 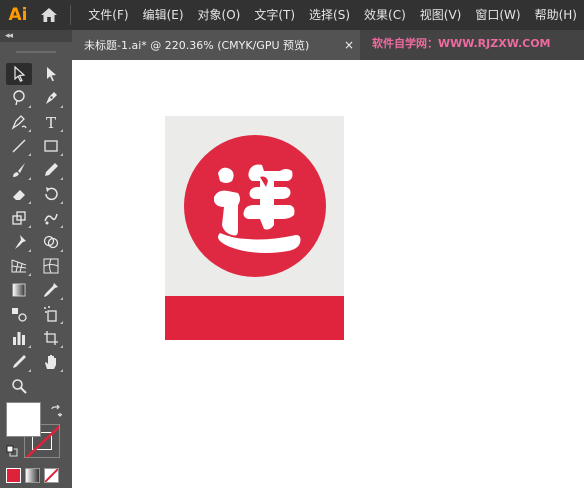 I want to click on rectangle-tool-icon, so click(x=51, y=146).